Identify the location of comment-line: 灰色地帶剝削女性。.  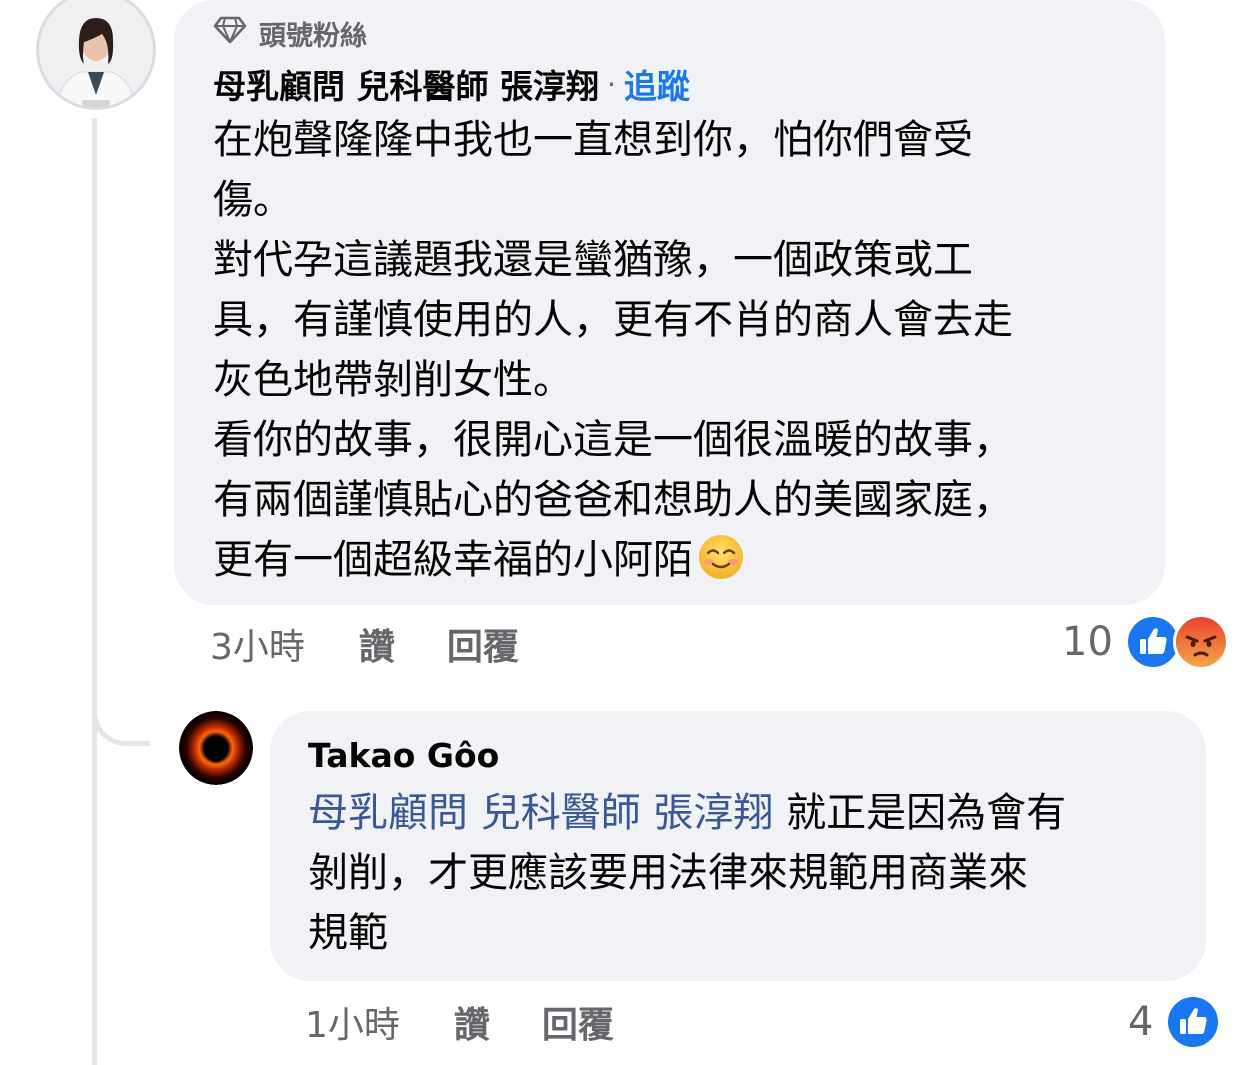
(393, 380).